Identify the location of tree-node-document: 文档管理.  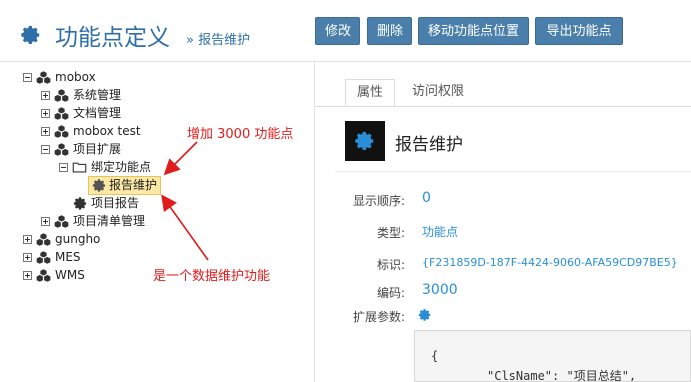
(101, 113).